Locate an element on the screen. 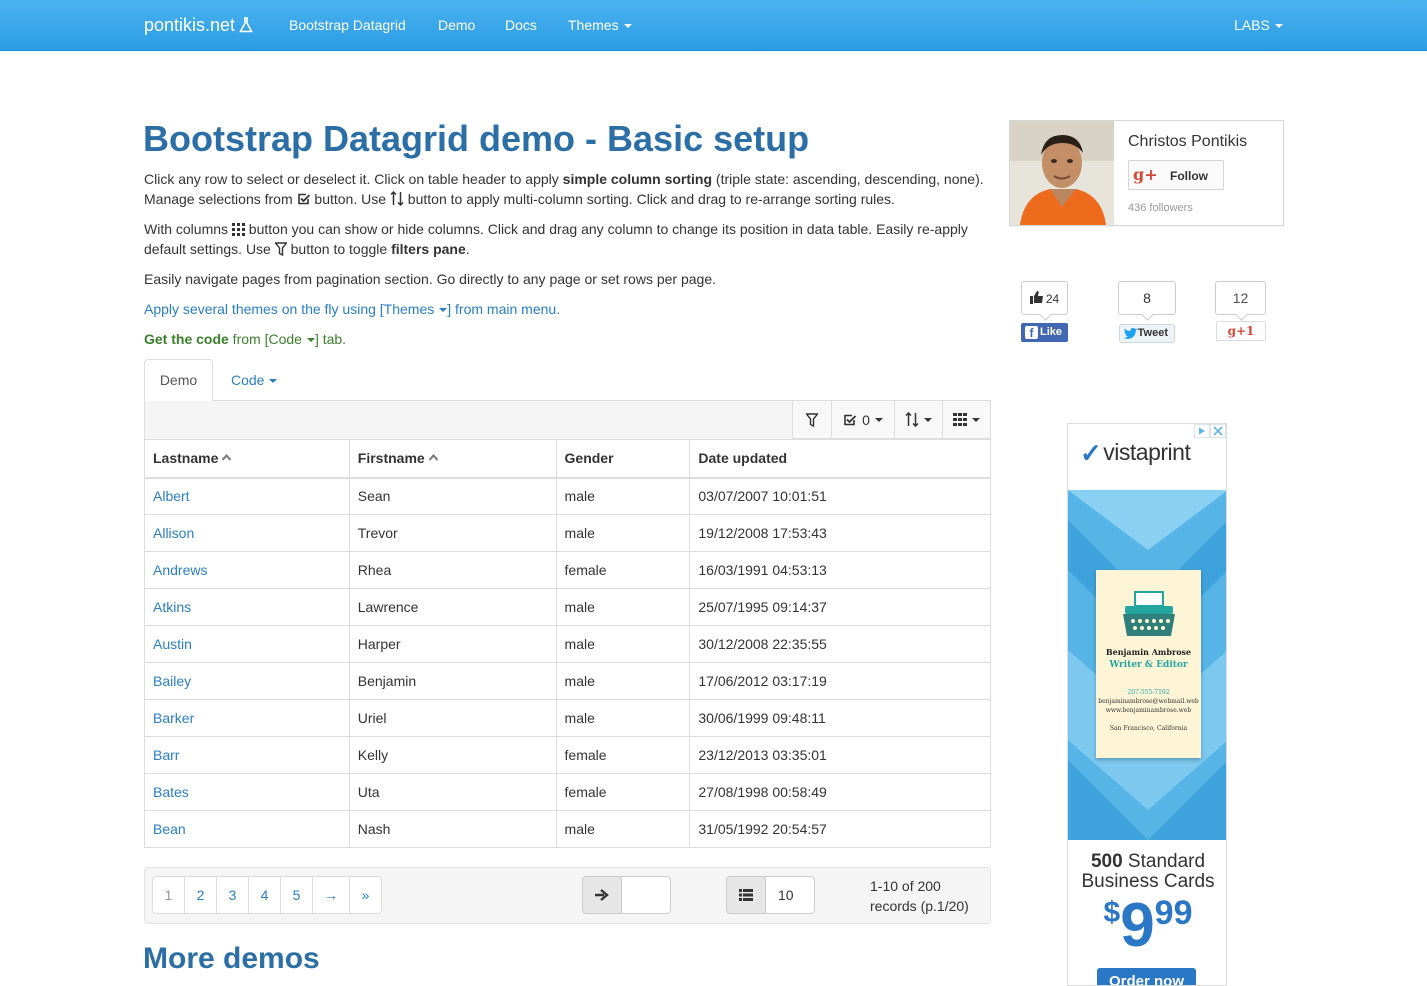  cell-firstname: Uta is located at coordinates (452, 792).